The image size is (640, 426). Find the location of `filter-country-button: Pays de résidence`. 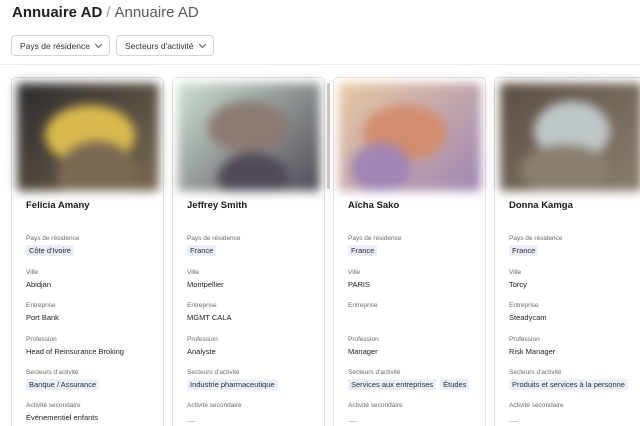

filter-country-button: Pays de résidence is located at coordinates (60, 45).